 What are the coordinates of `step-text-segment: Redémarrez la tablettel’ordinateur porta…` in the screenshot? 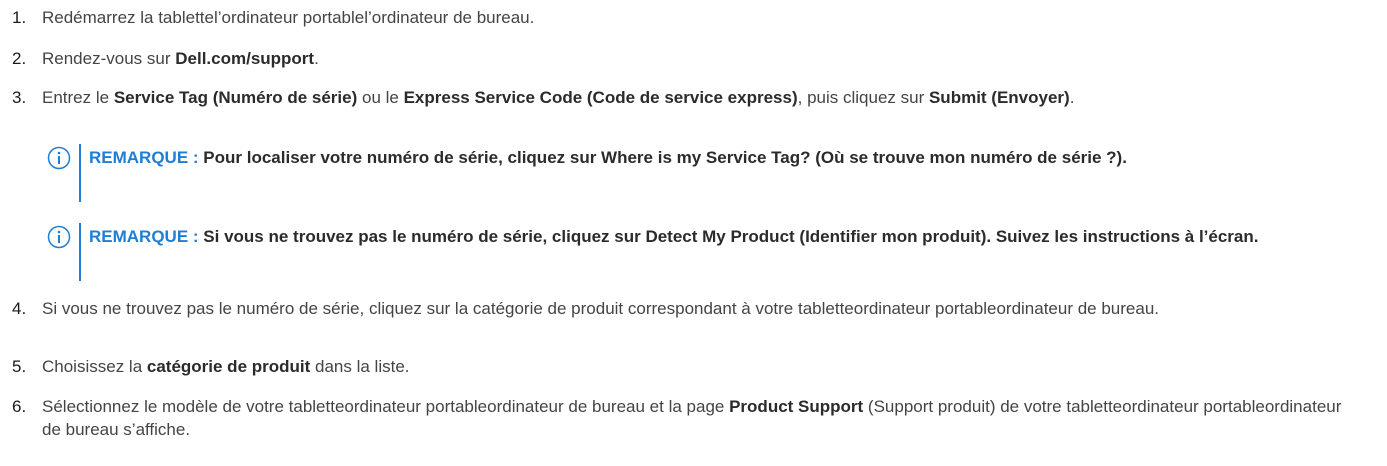 It's located at (288, 17).